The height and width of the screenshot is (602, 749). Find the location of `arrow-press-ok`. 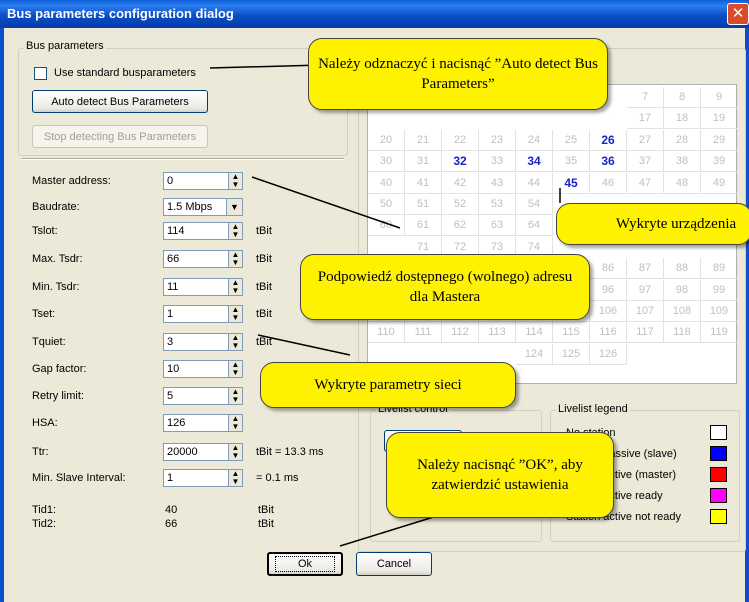

arrow-press-ok is located at coordinates (390, 530).